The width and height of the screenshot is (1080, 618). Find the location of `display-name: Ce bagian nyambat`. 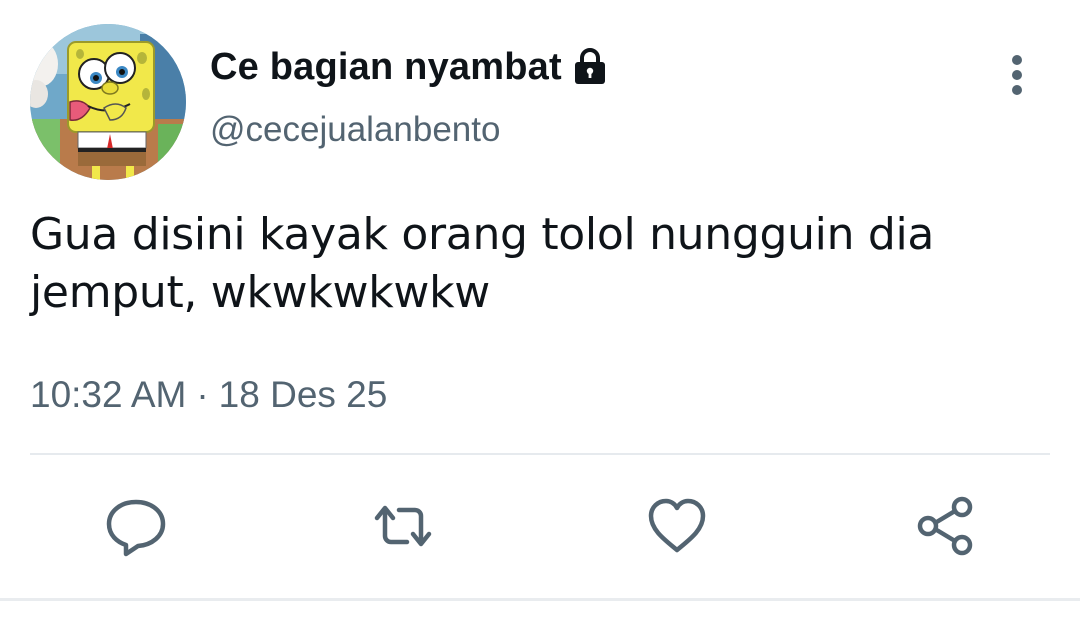

display-name: Ce bagian nyambat is located at coordinates (386, 67).